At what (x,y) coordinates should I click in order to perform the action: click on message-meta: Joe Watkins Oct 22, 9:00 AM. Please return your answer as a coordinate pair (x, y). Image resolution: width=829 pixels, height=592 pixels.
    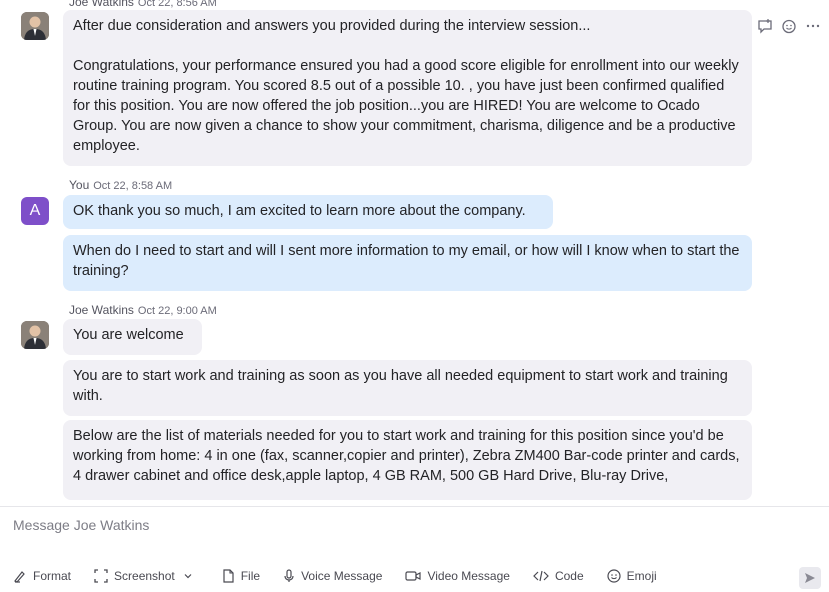
    Looking at the image, I should click on (143, 310).